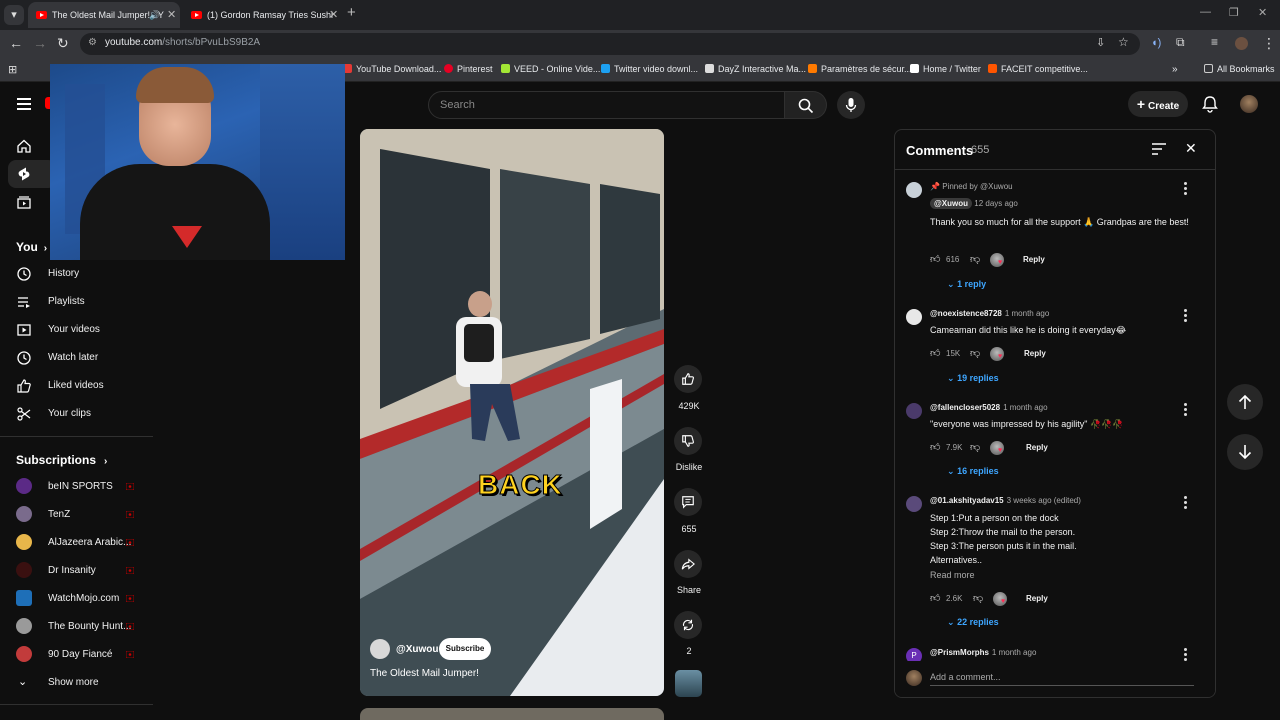  I want to click on tab-active: The Oldest Mail Jumper! - Y 🔊 ✕, so click(104, 15).